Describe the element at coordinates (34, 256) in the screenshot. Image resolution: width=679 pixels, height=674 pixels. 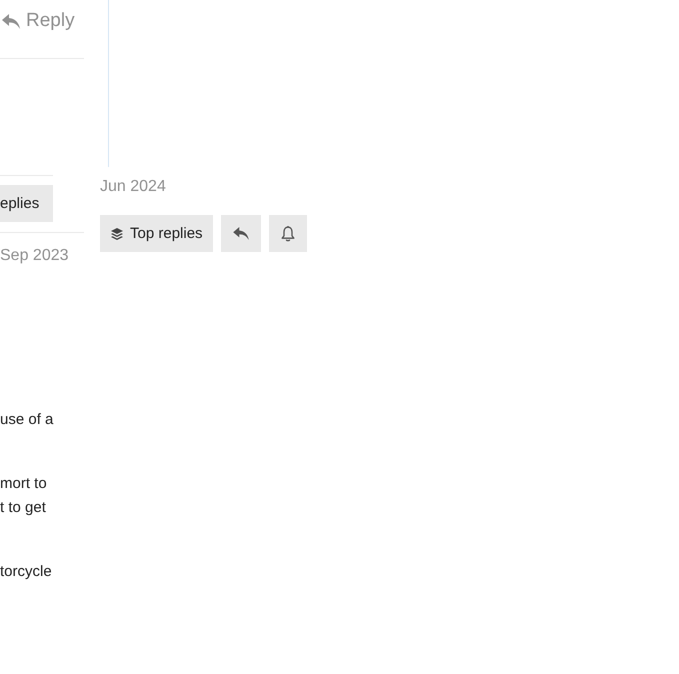
I see `post-date: Sep 2023` at that location.